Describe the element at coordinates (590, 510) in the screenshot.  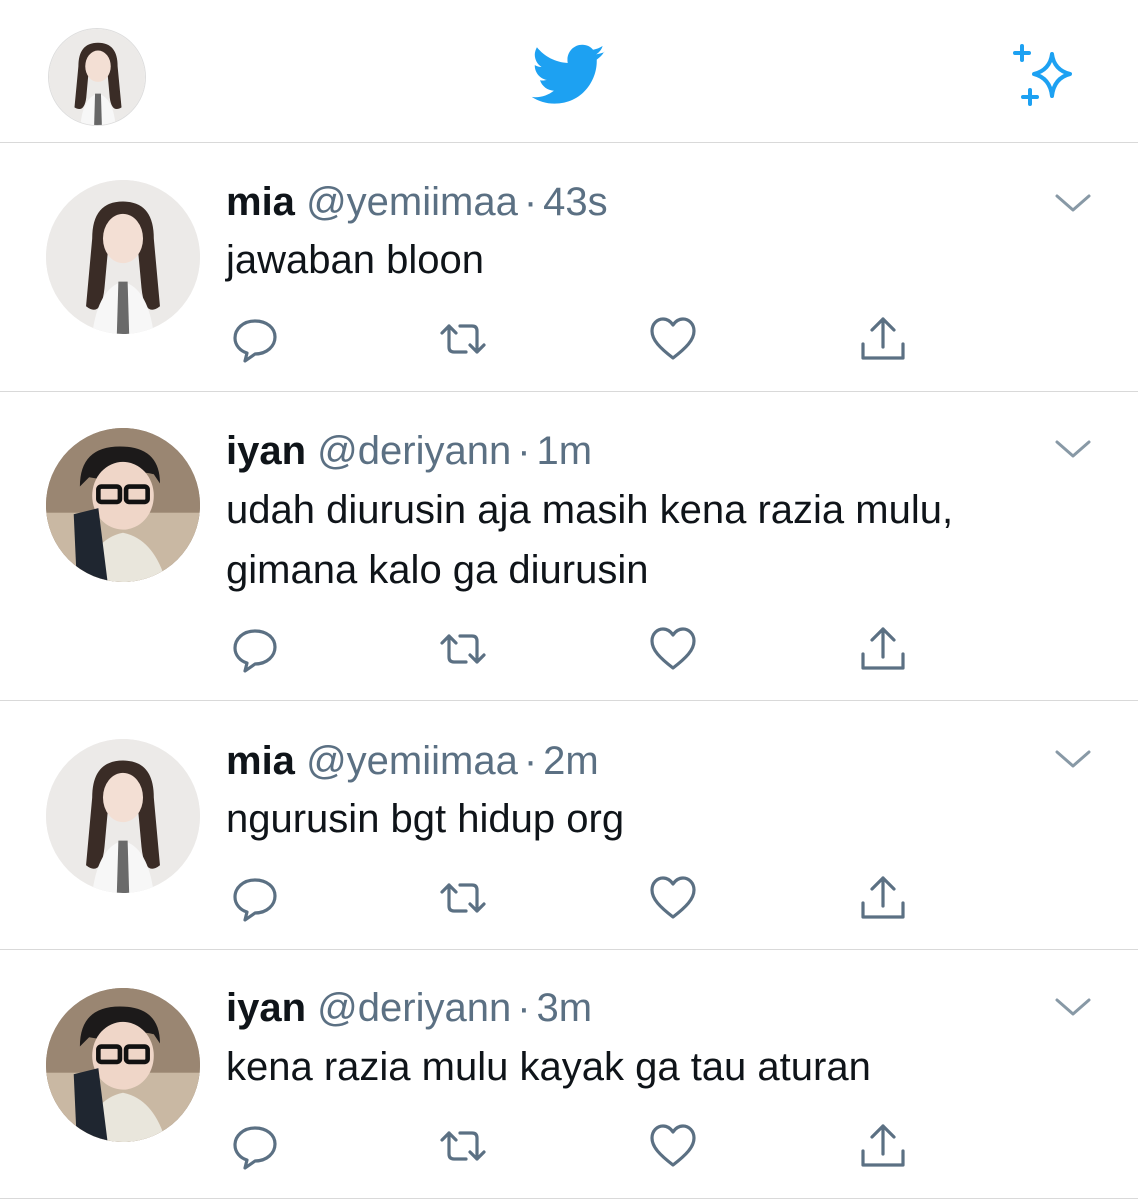
I see `tweet-text-line: udah diurusin aja masih kena razia mulu,` at that location.